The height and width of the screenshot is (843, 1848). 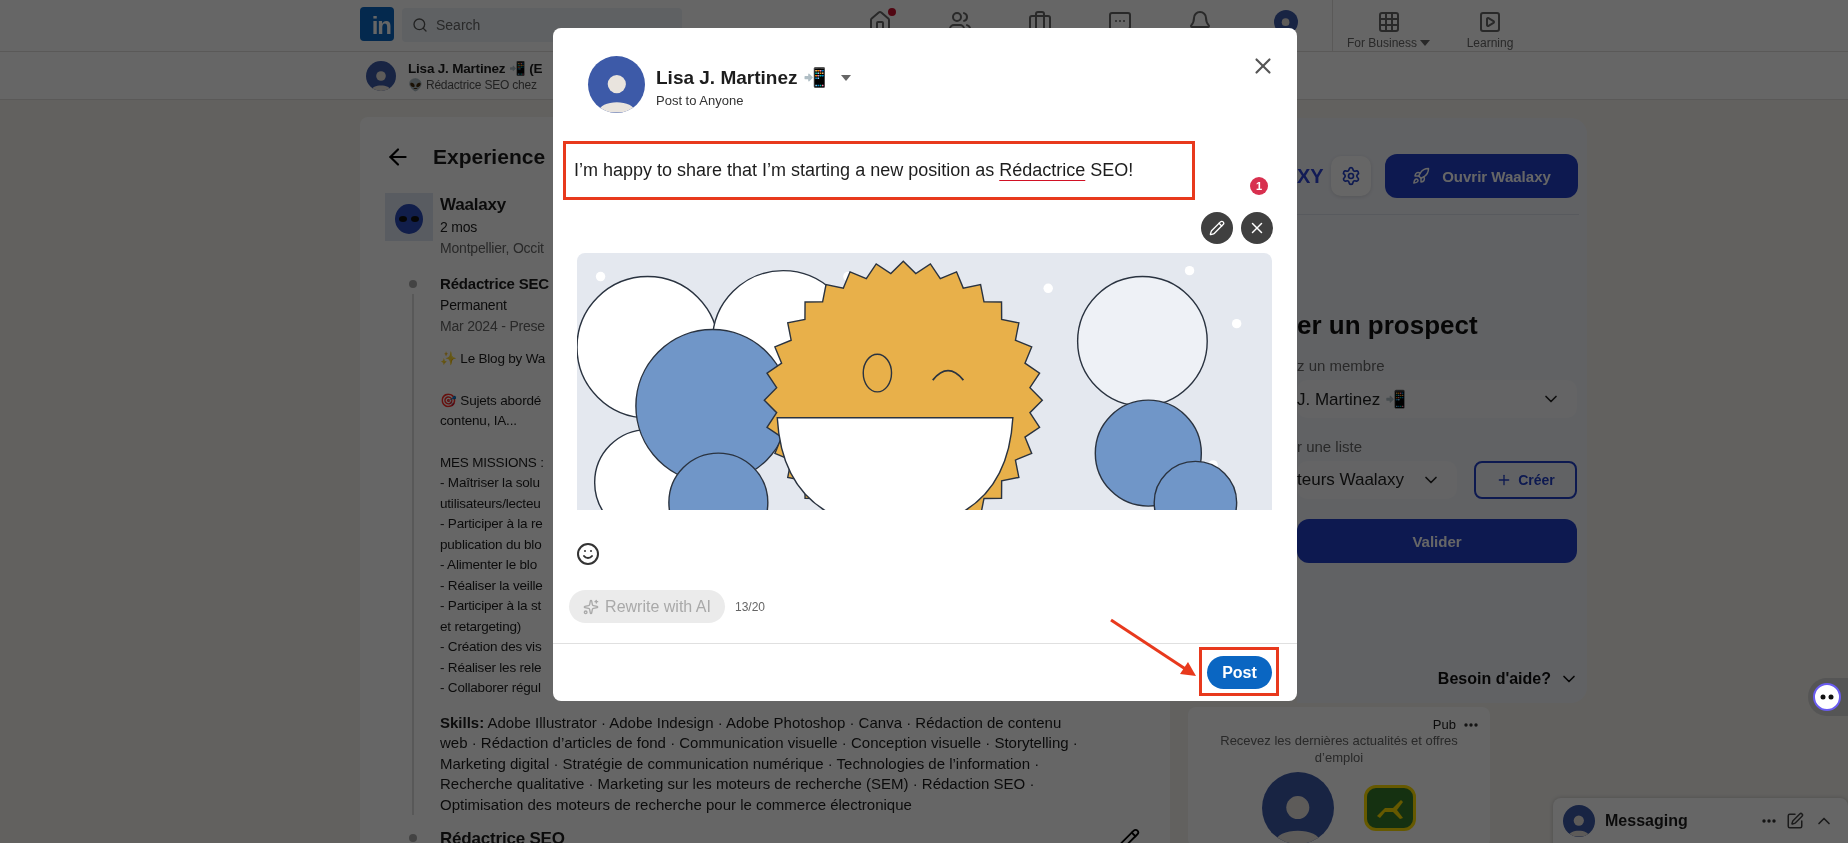 What do you see at coordinates (473, 305) in the screenshot?
I see `employment-type: Permanent` at bounding box center [473, 305].